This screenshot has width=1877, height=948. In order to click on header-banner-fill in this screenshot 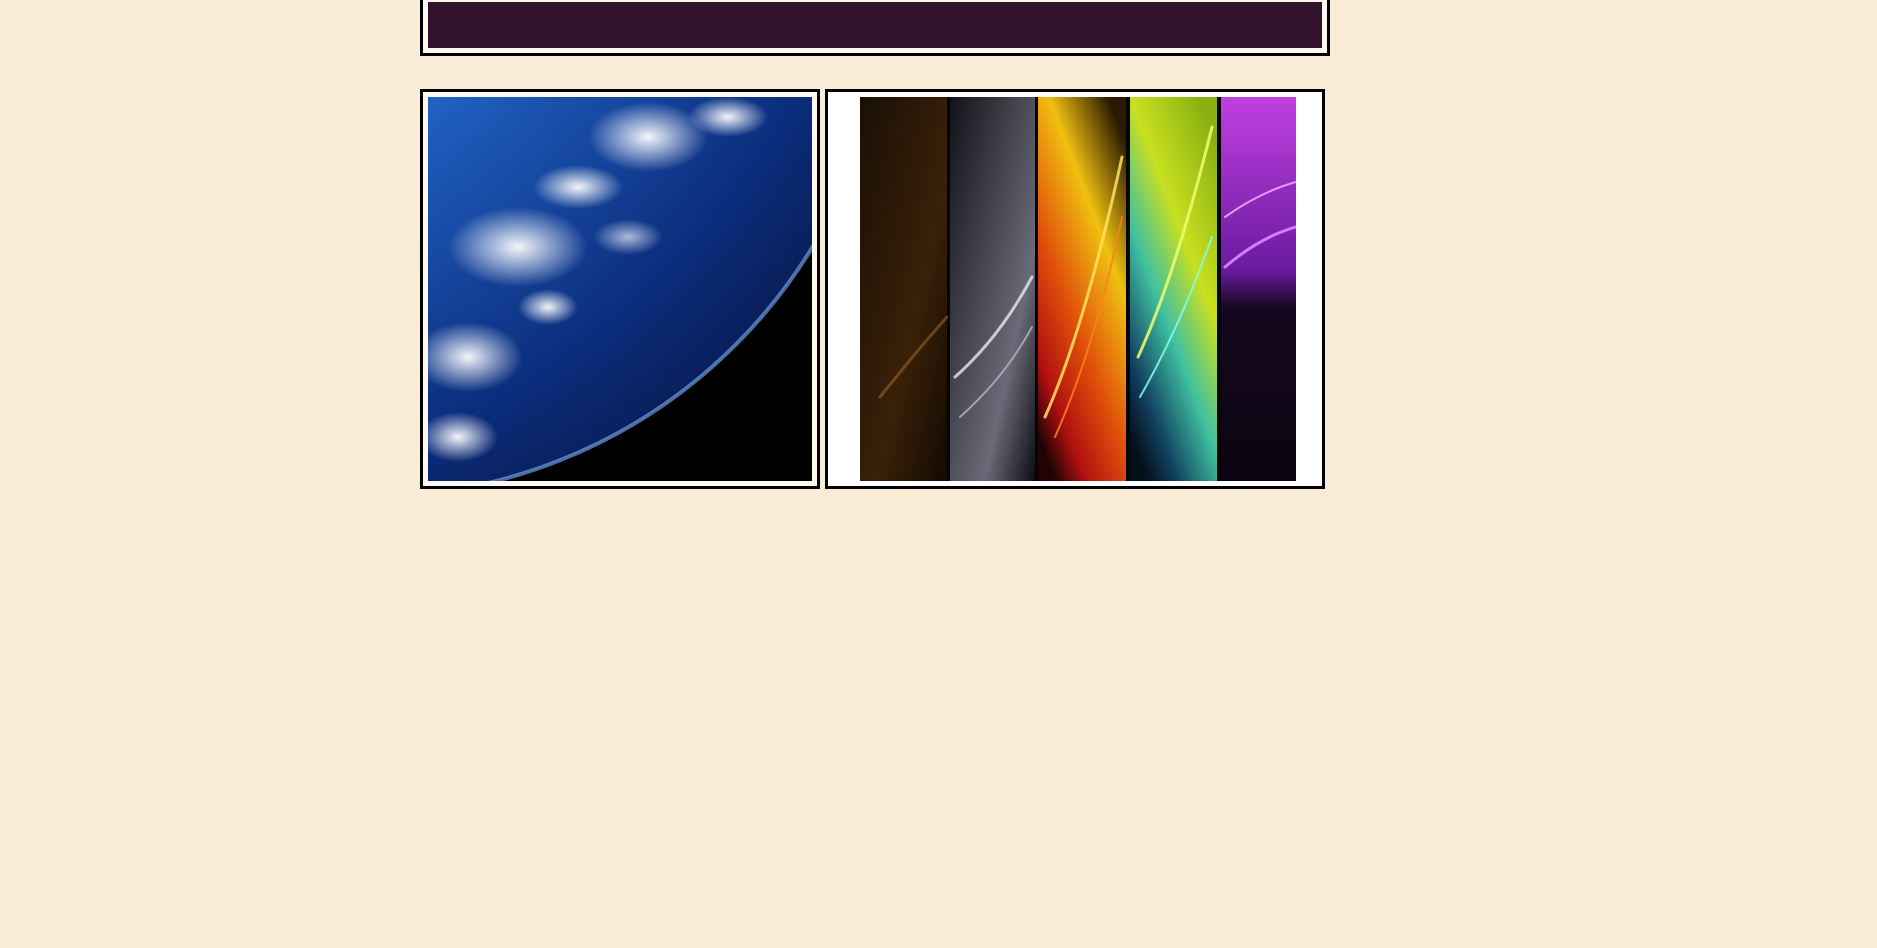, I will do `click(875, 25)`.